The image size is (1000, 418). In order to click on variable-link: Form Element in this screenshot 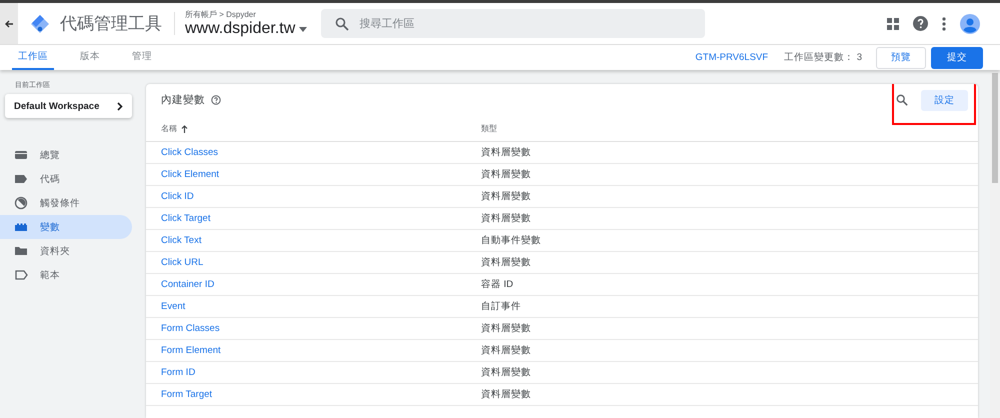, I will do `click(191, 350)`.